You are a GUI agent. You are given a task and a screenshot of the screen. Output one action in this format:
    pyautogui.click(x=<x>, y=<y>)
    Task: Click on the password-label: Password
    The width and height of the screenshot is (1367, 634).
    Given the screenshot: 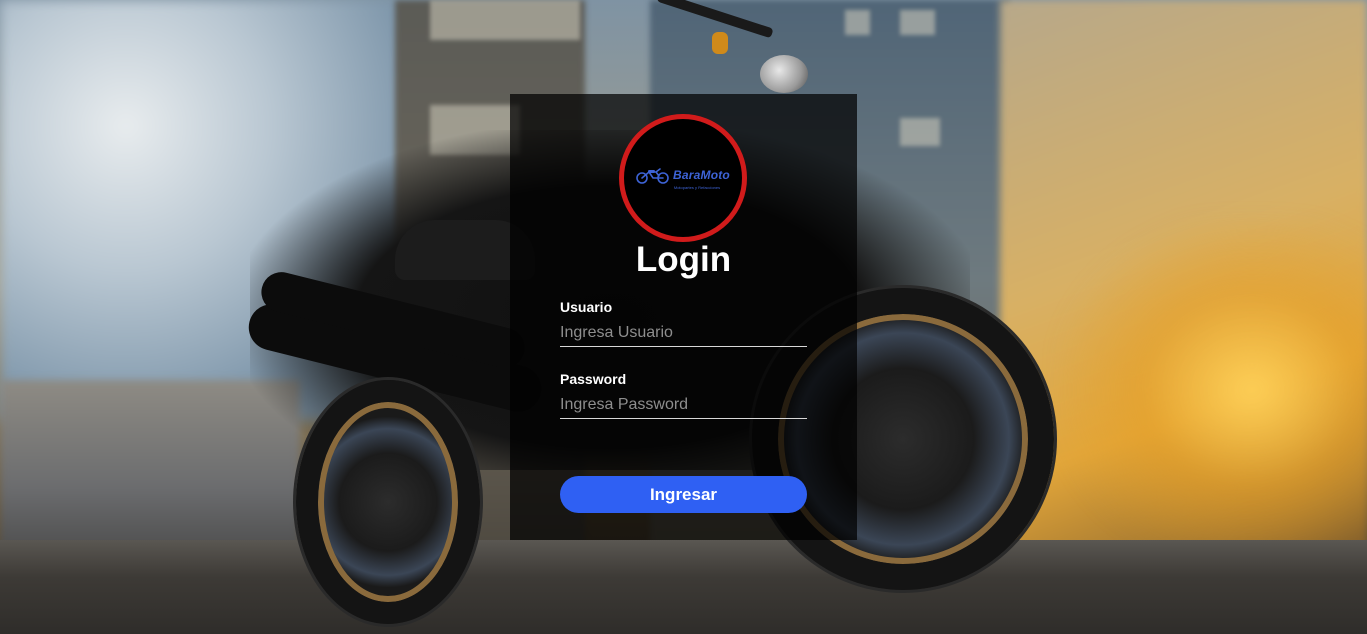 What is the action you would take?
    pyautogui.click(x=593, y=379)
    